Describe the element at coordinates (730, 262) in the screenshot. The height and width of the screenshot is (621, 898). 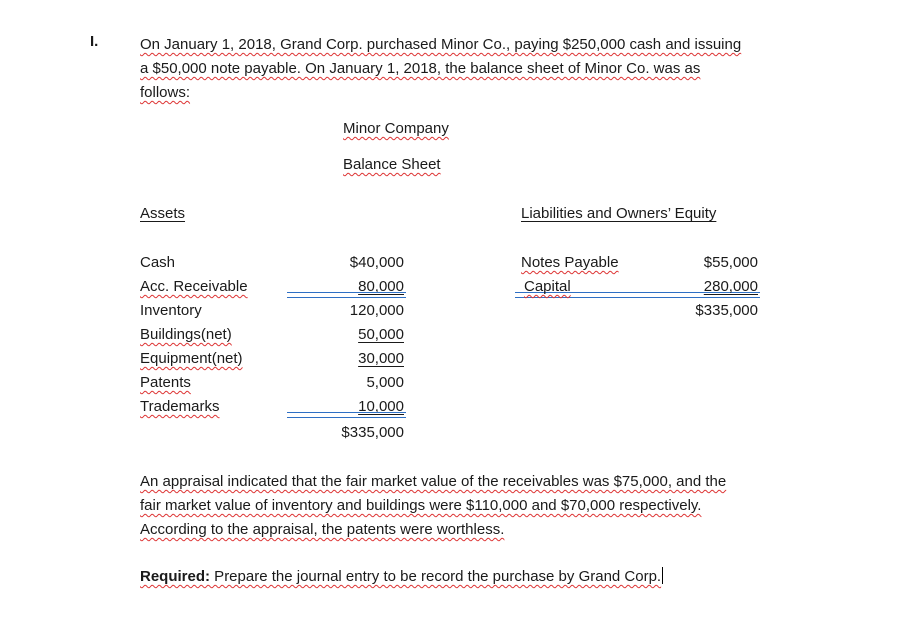
I see `liability-value-notes-payable: $55,000` at that location.